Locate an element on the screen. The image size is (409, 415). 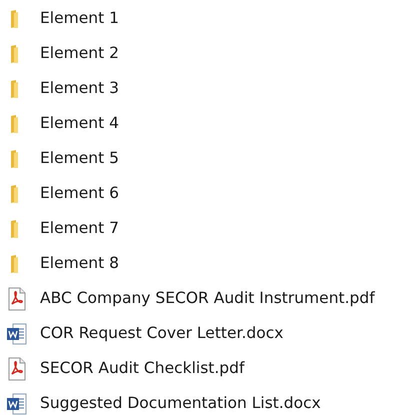
folder-name: Element 3 is located at coordinates (79, 88).